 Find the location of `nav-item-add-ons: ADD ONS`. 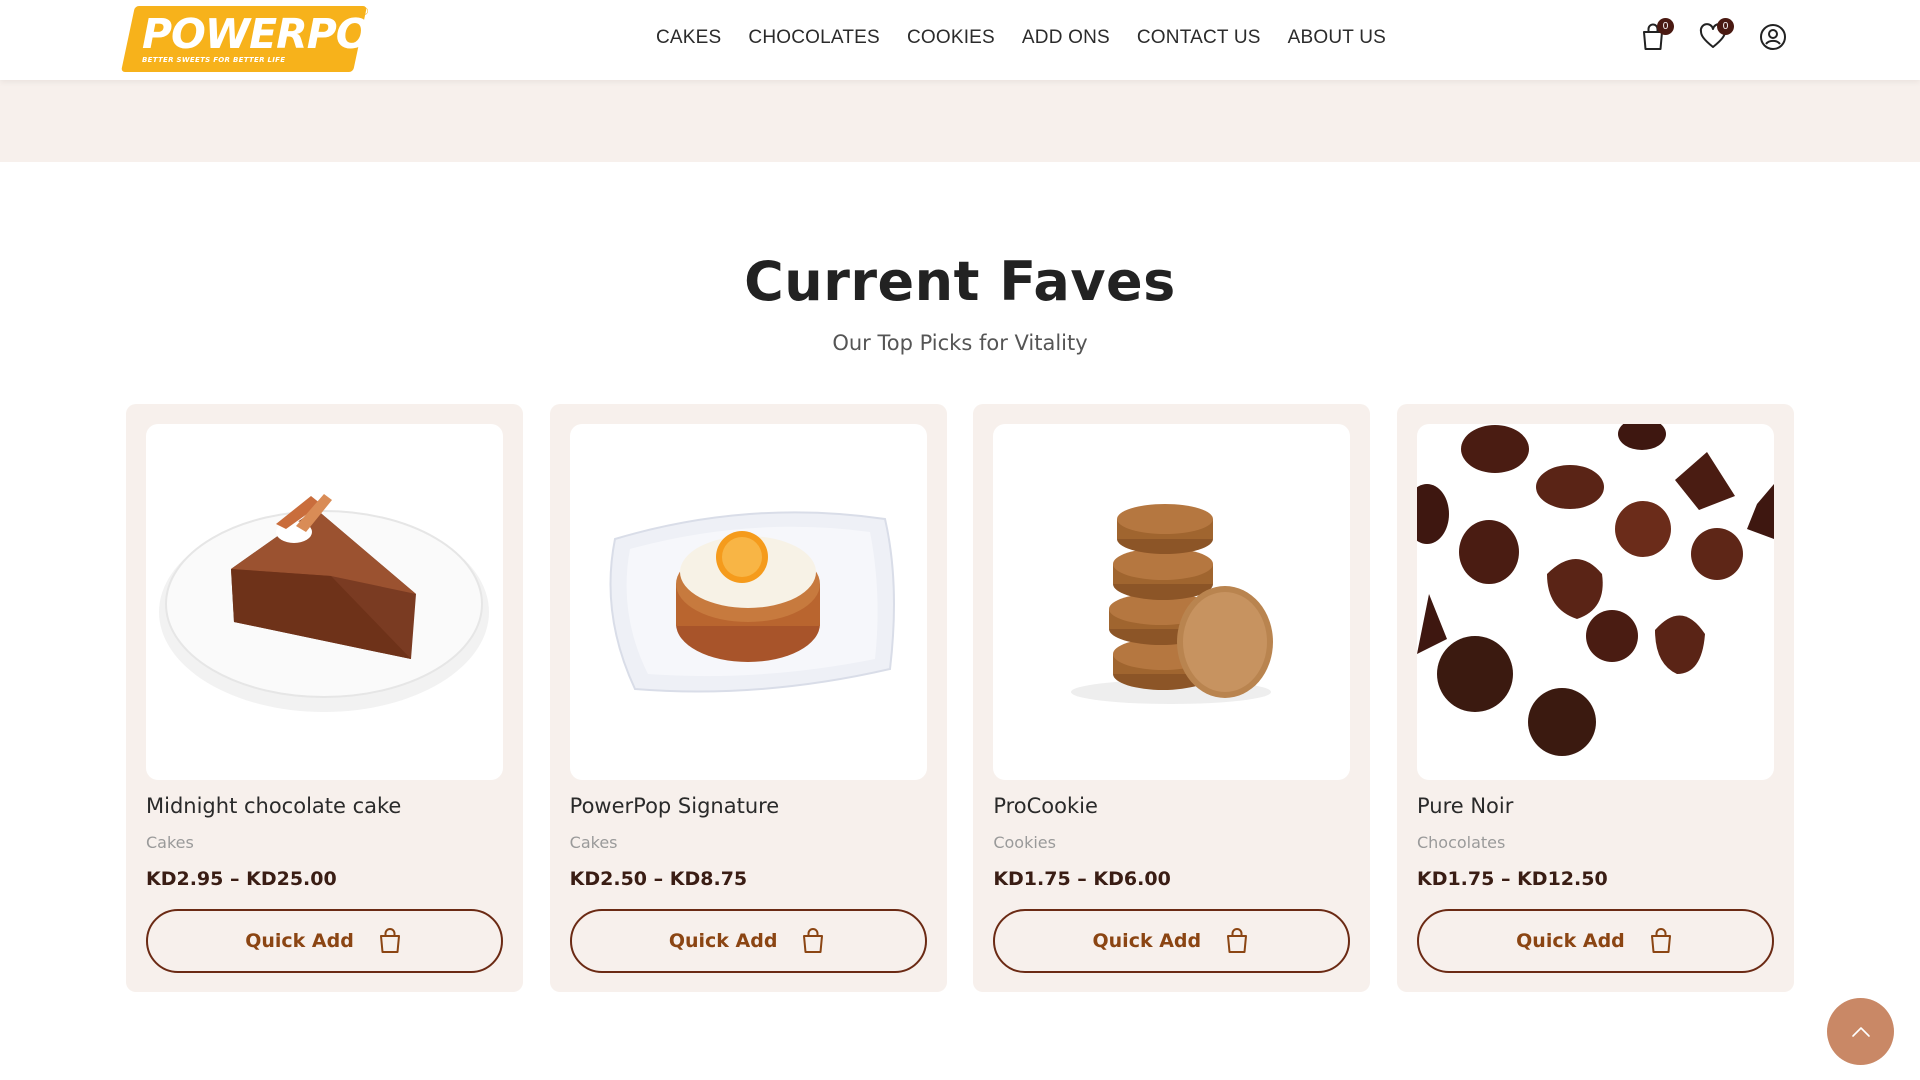

nav-item-add-ons: ADD ONS is located at coordinates (1066, 38).